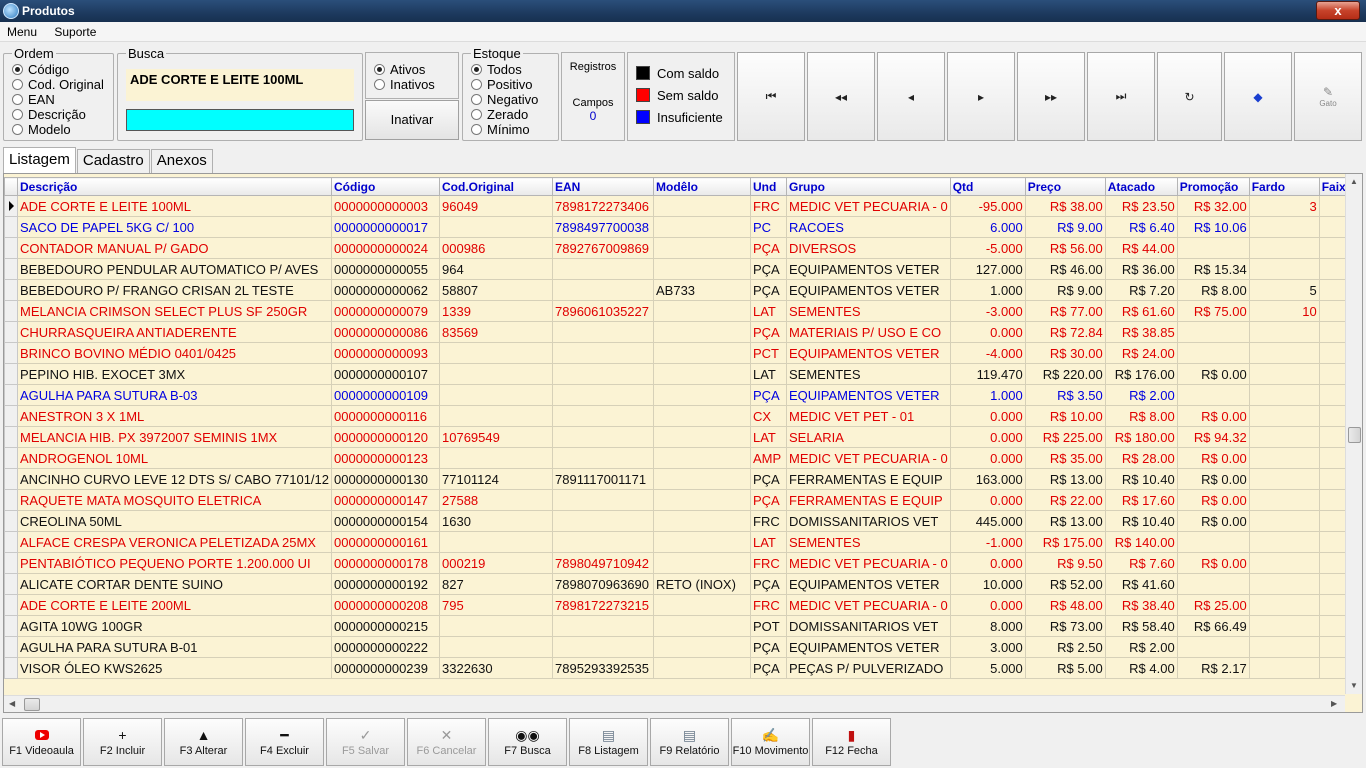  Describe the element at coordinates (768, 186) in the screenshot. I see `column-header: Und` at that location.